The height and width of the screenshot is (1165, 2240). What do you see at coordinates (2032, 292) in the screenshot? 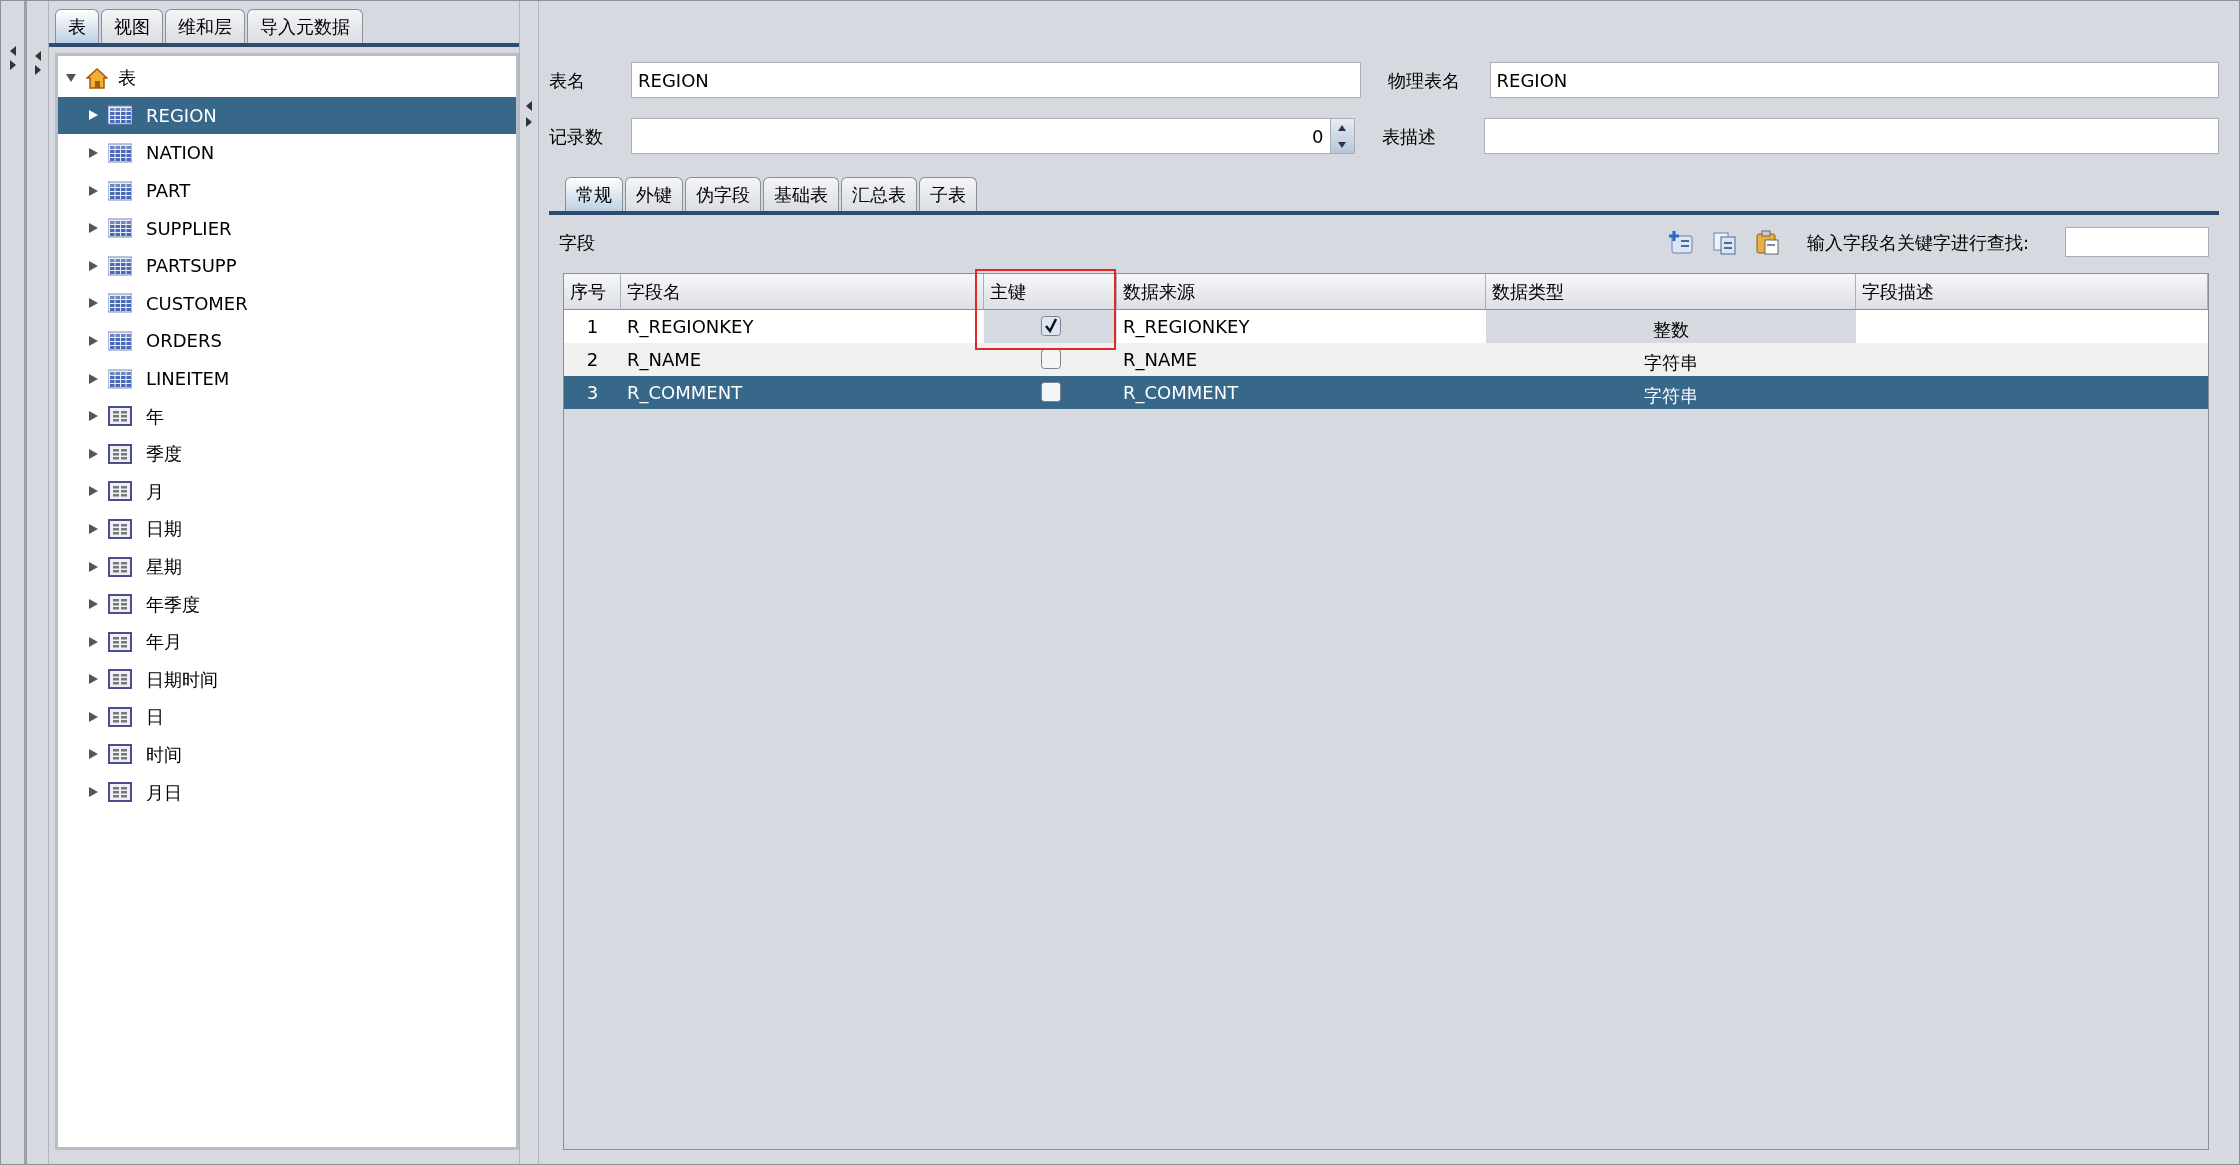
I see `column-header: 字段描述` at bounding box center [2032, 292].